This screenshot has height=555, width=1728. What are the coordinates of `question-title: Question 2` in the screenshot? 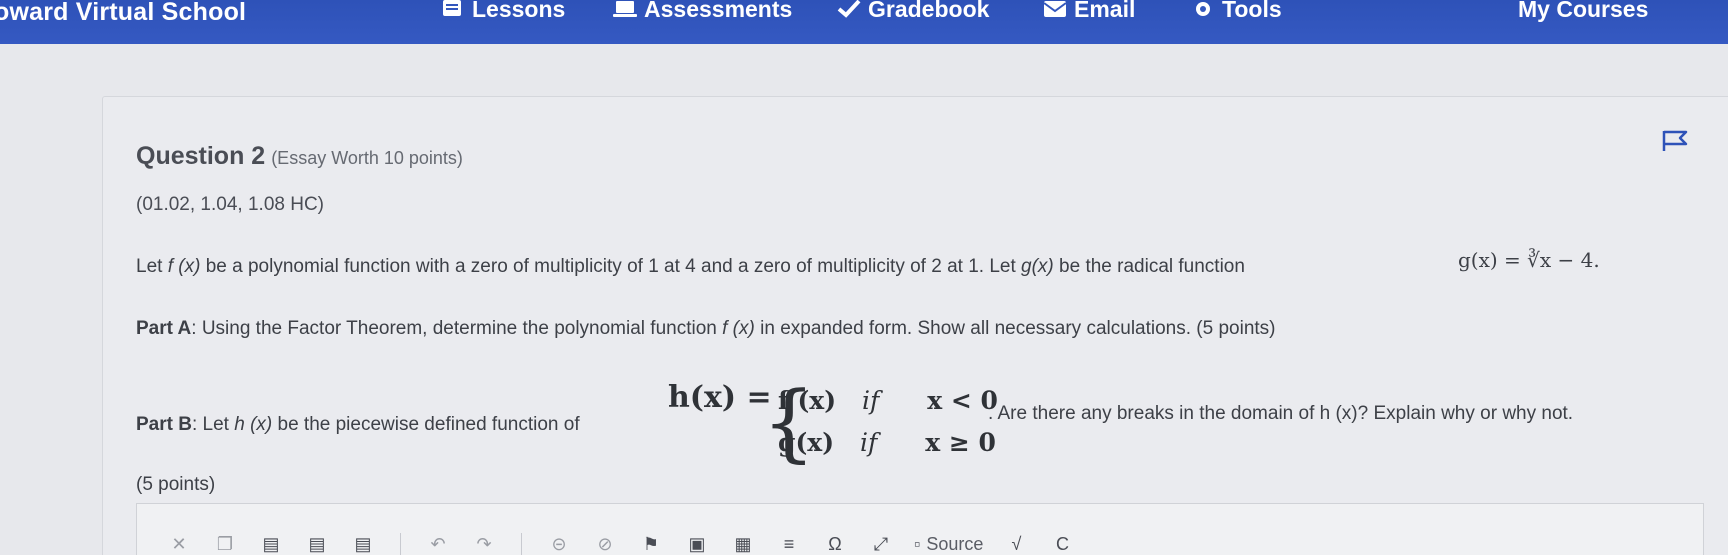 It's located at (201, 156).